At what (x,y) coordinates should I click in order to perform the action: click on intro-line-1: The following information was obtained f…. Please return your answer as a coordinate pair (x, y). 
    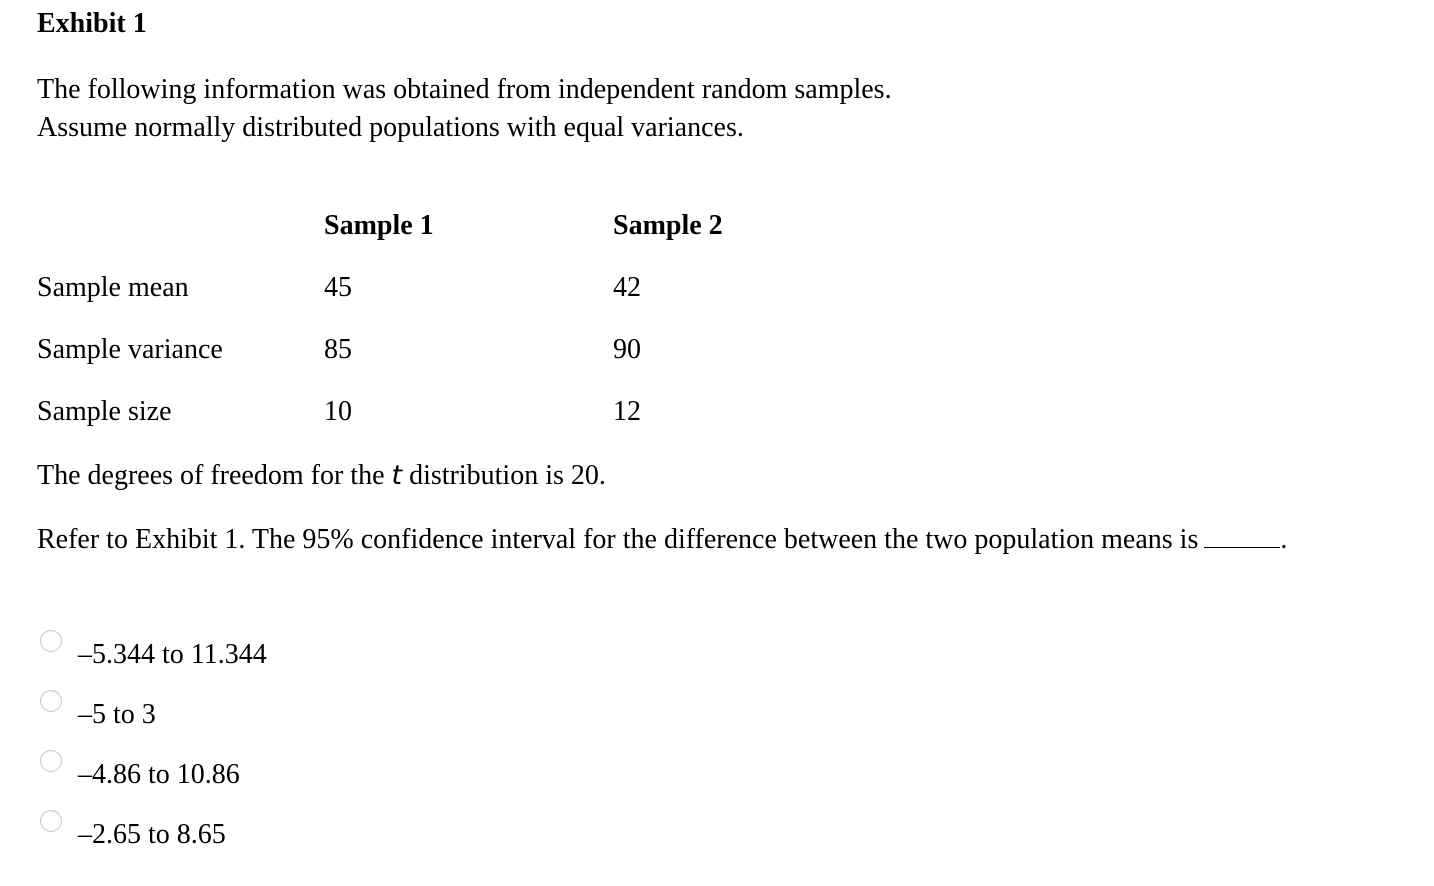
    Looking at the image, I should click on (464, 89).